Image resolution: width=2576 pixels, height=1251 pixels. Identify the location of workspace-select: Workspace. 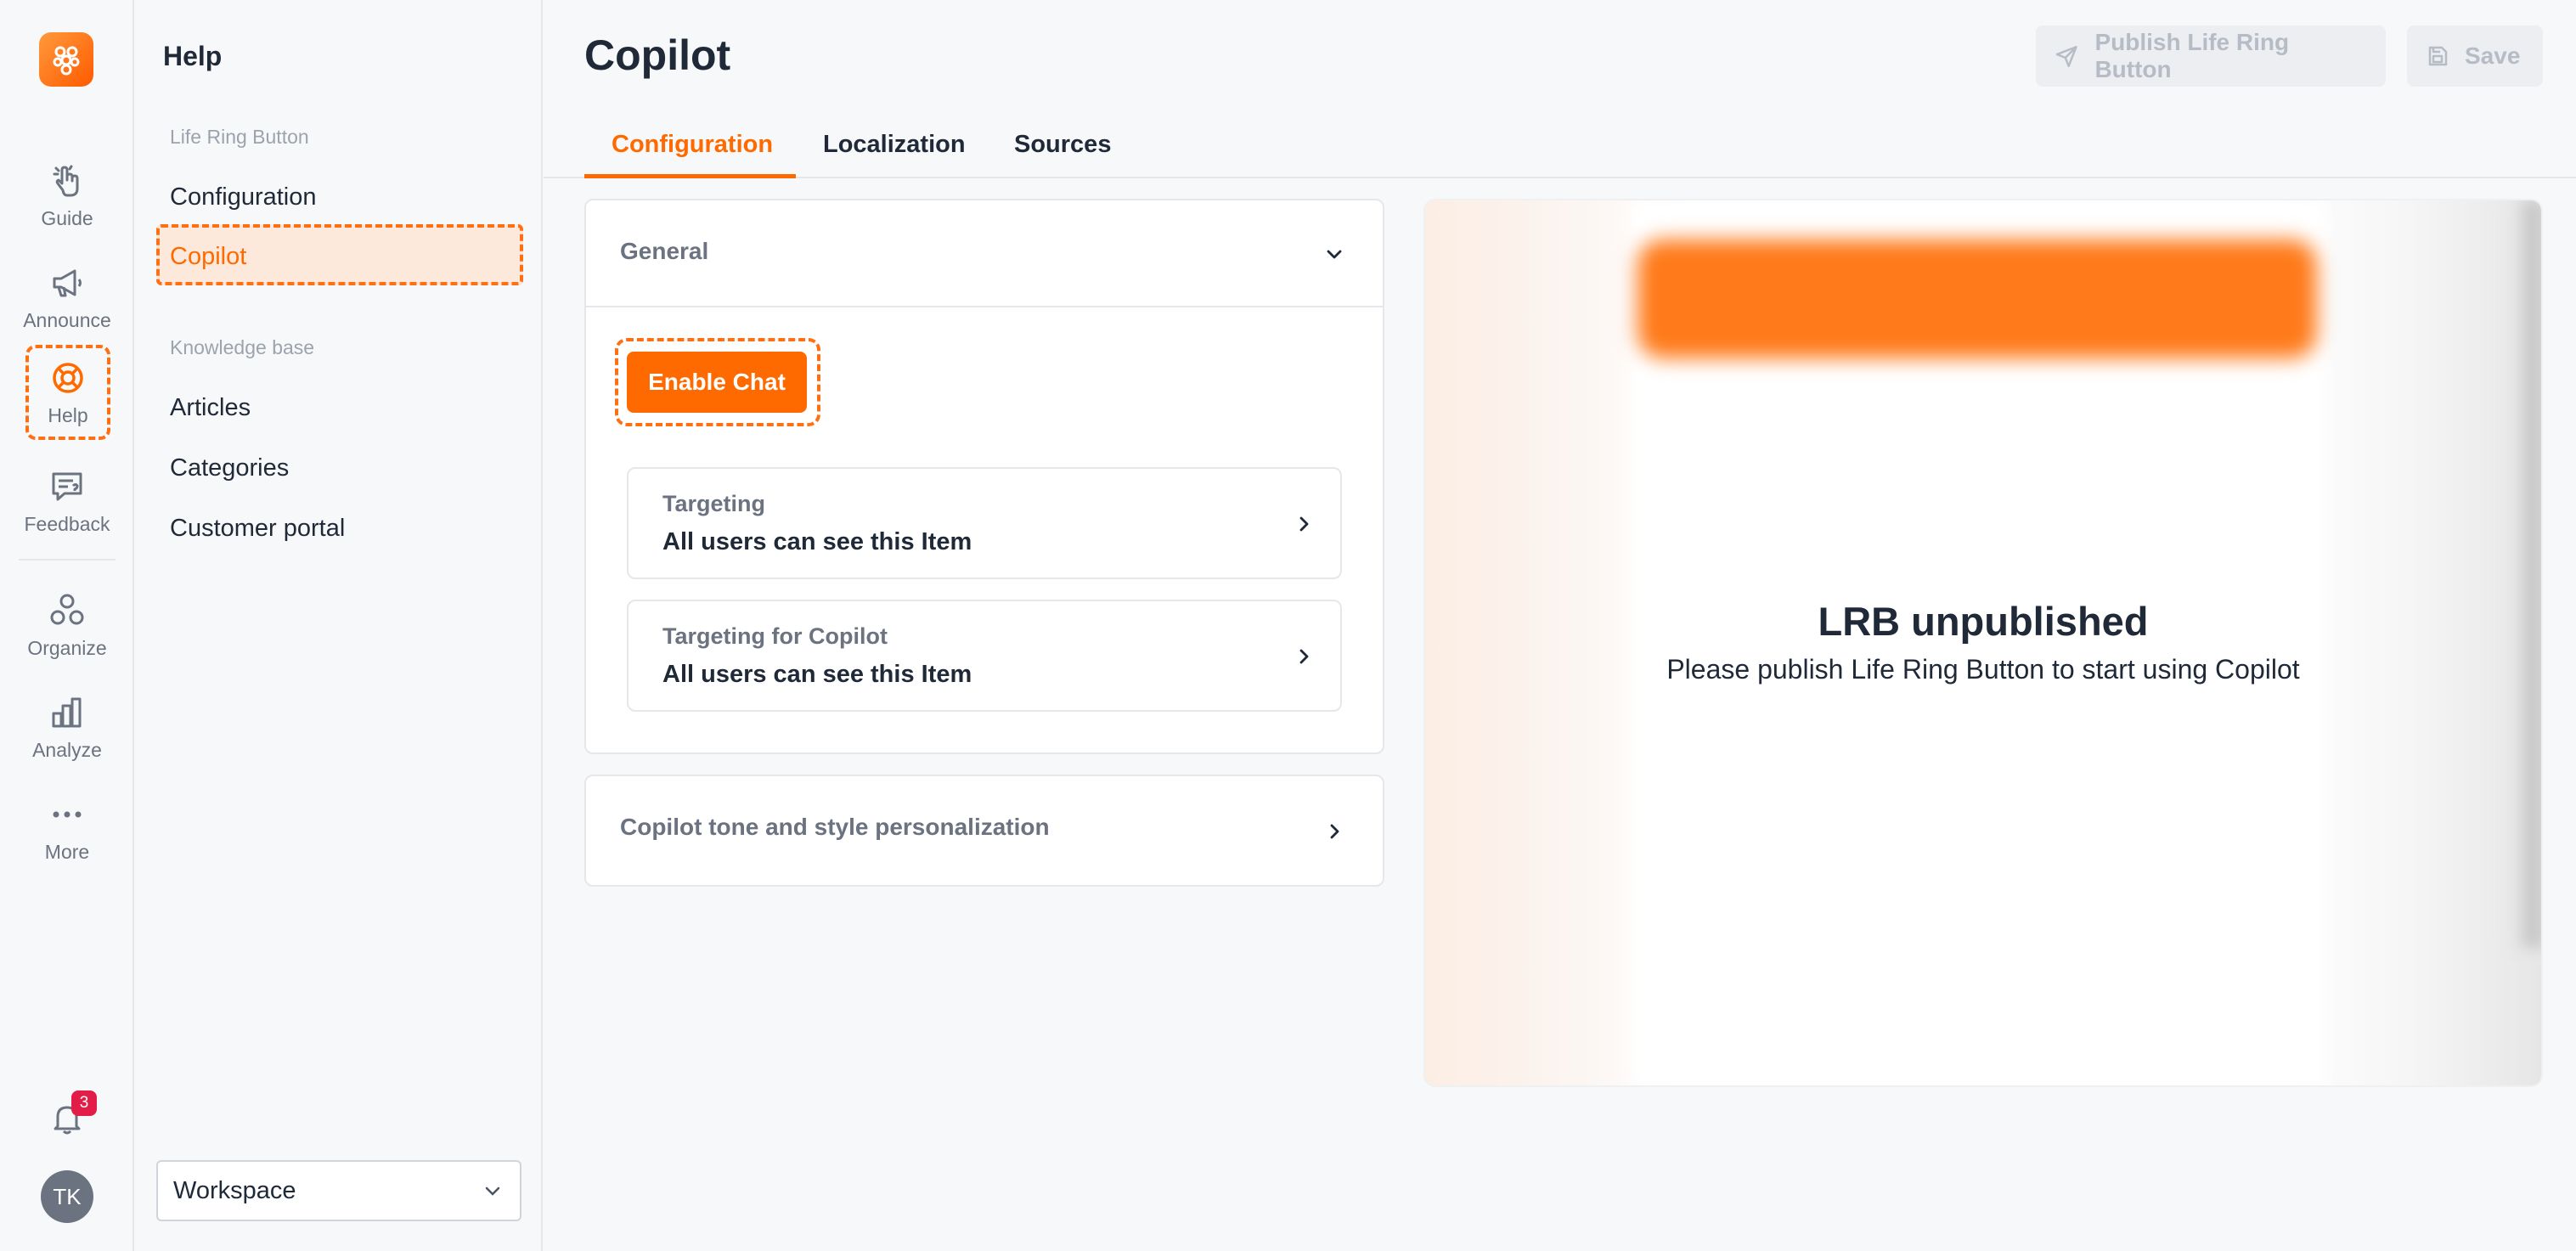
(338, 1190).